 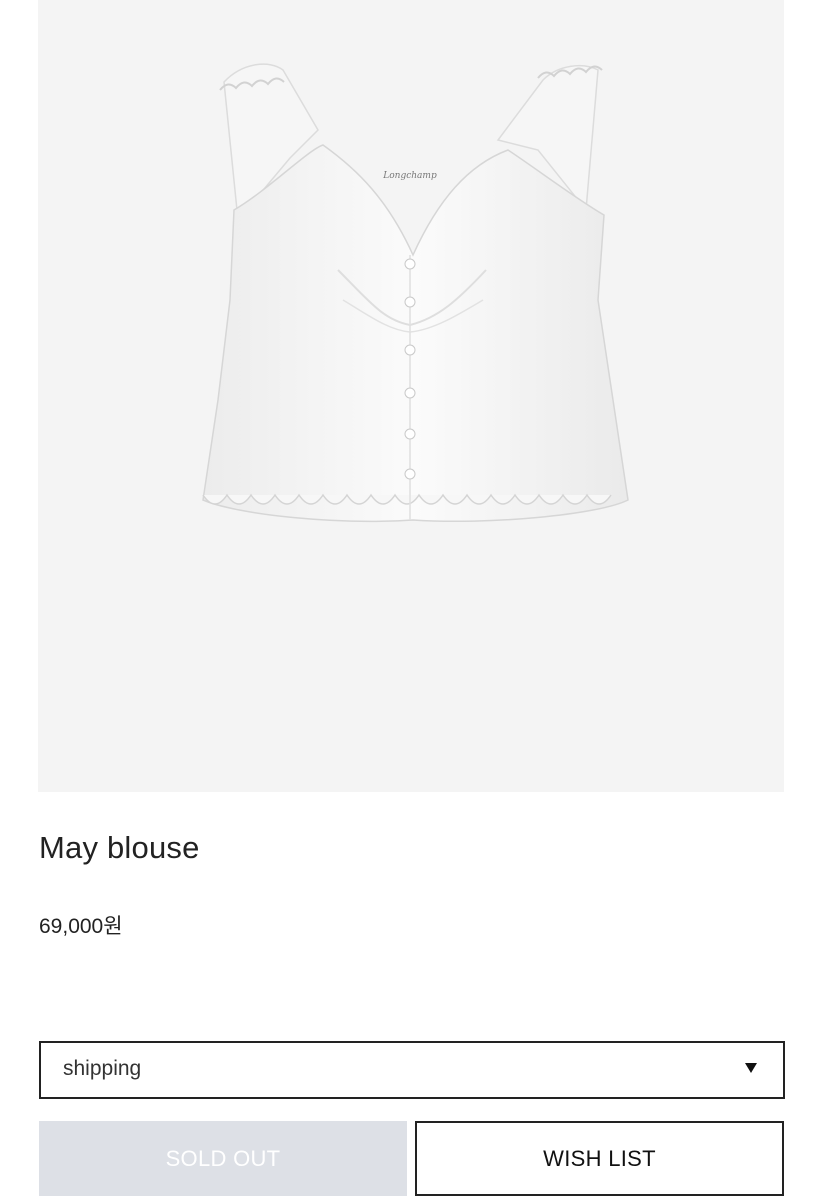 I want to click on product-price: 69,000원, so click(x=81, y=926).